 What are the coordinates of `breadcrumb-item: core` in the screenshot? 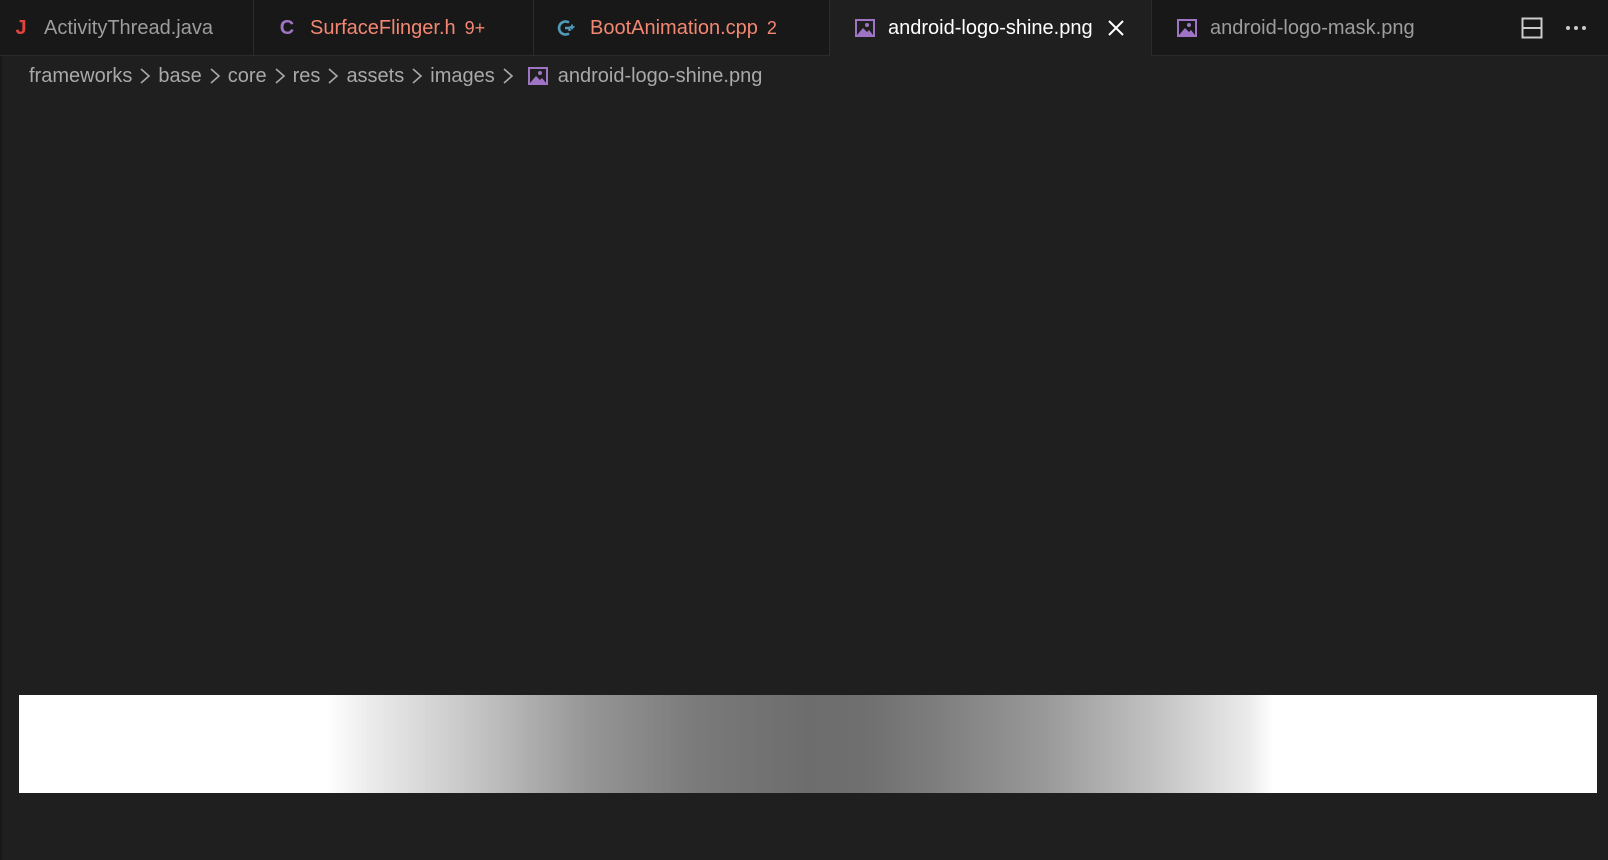 It's located at (247, 76).